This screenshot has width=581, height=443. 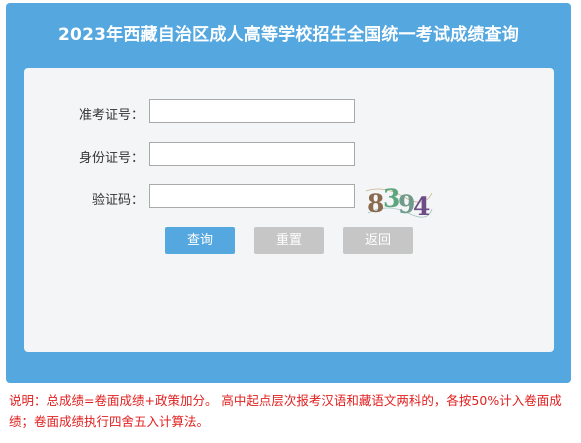 I want to click on back-button: 返回, so click(x=378, y=240).